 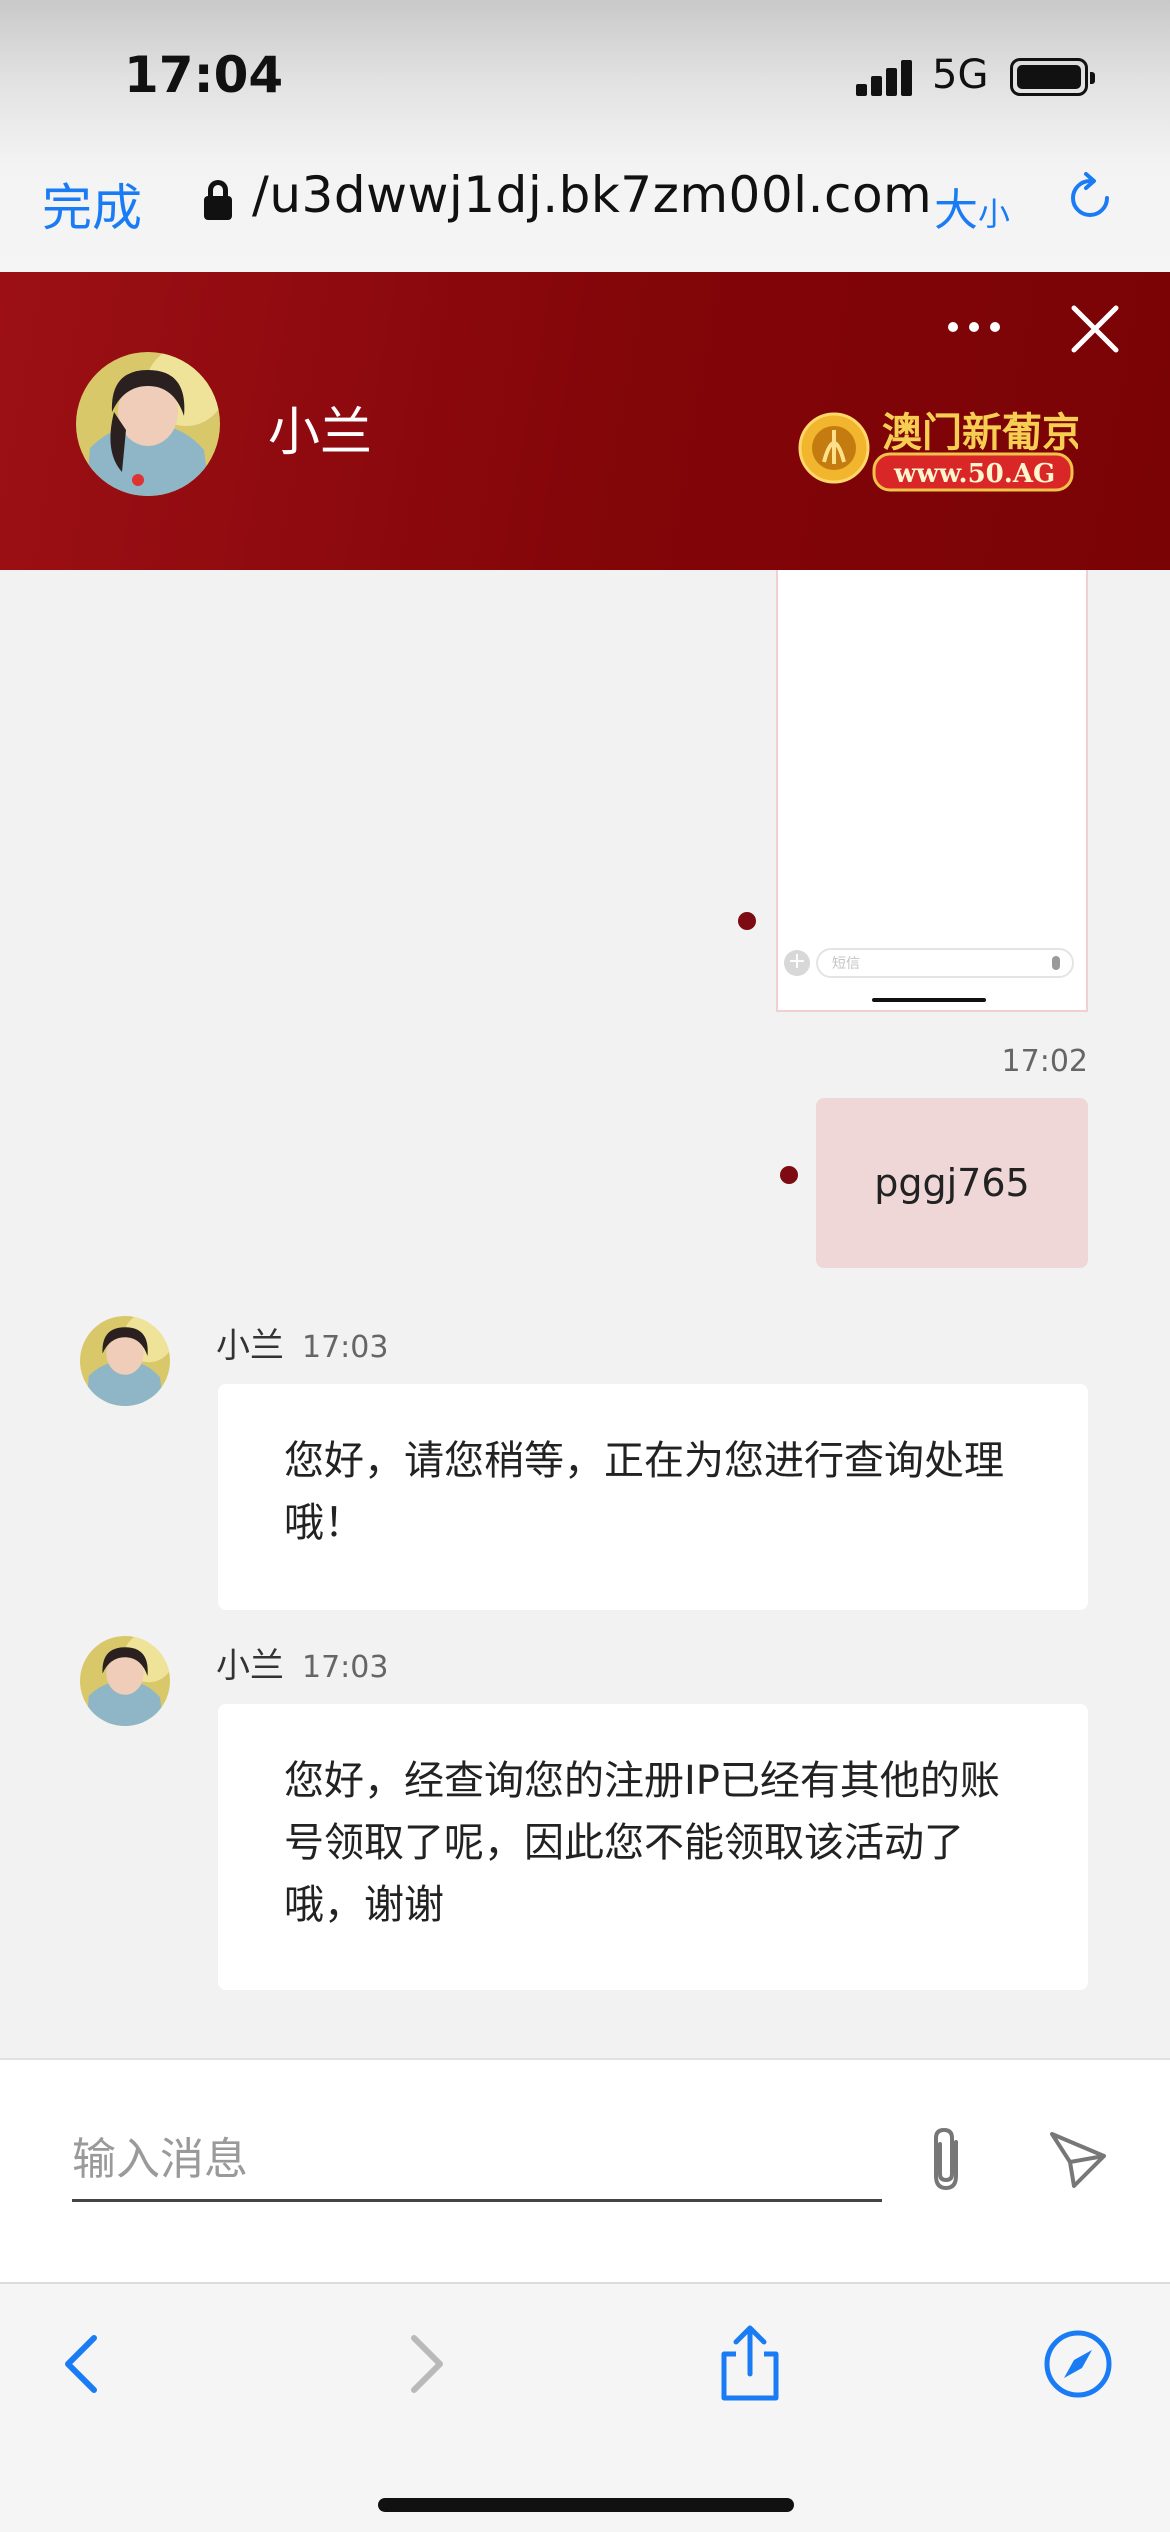 What do you see at coordinates (653, 1847) in the screenshot?
I see `received-bubble: 您好，经查询您的注册IP已经有其他的账号领取了呢，因此您不能领取该活动了哦，谢谢` at bounding box center [653, 1847].